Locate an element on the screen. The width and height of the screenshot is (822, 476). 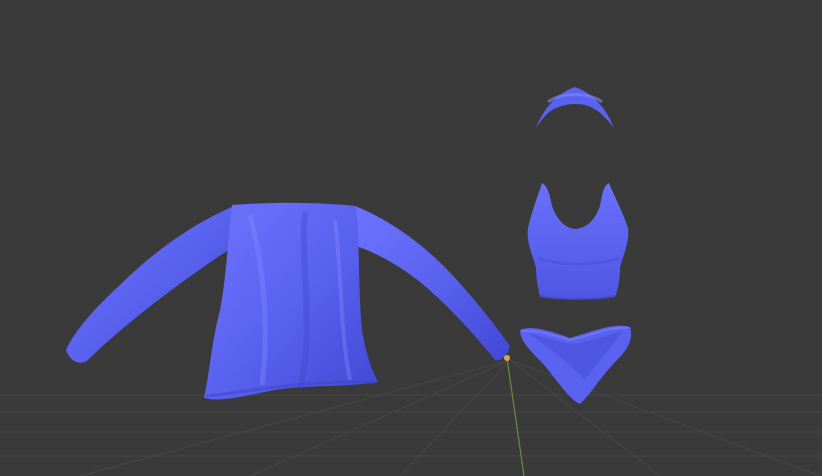
shirt-right-sleeve is located at coordinates (432, 283).